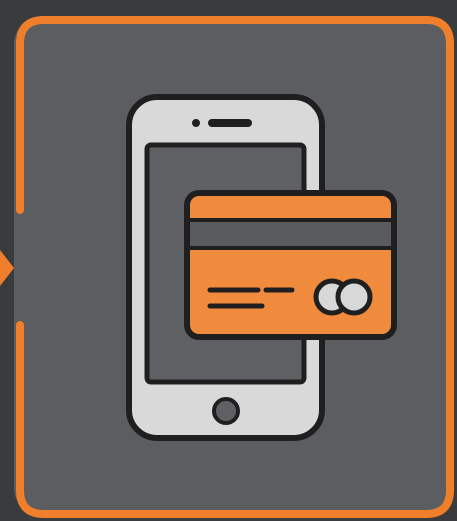 This screenshot has width=457, height=521. I want to click on contactless-chip-icon, so click(343, 297).